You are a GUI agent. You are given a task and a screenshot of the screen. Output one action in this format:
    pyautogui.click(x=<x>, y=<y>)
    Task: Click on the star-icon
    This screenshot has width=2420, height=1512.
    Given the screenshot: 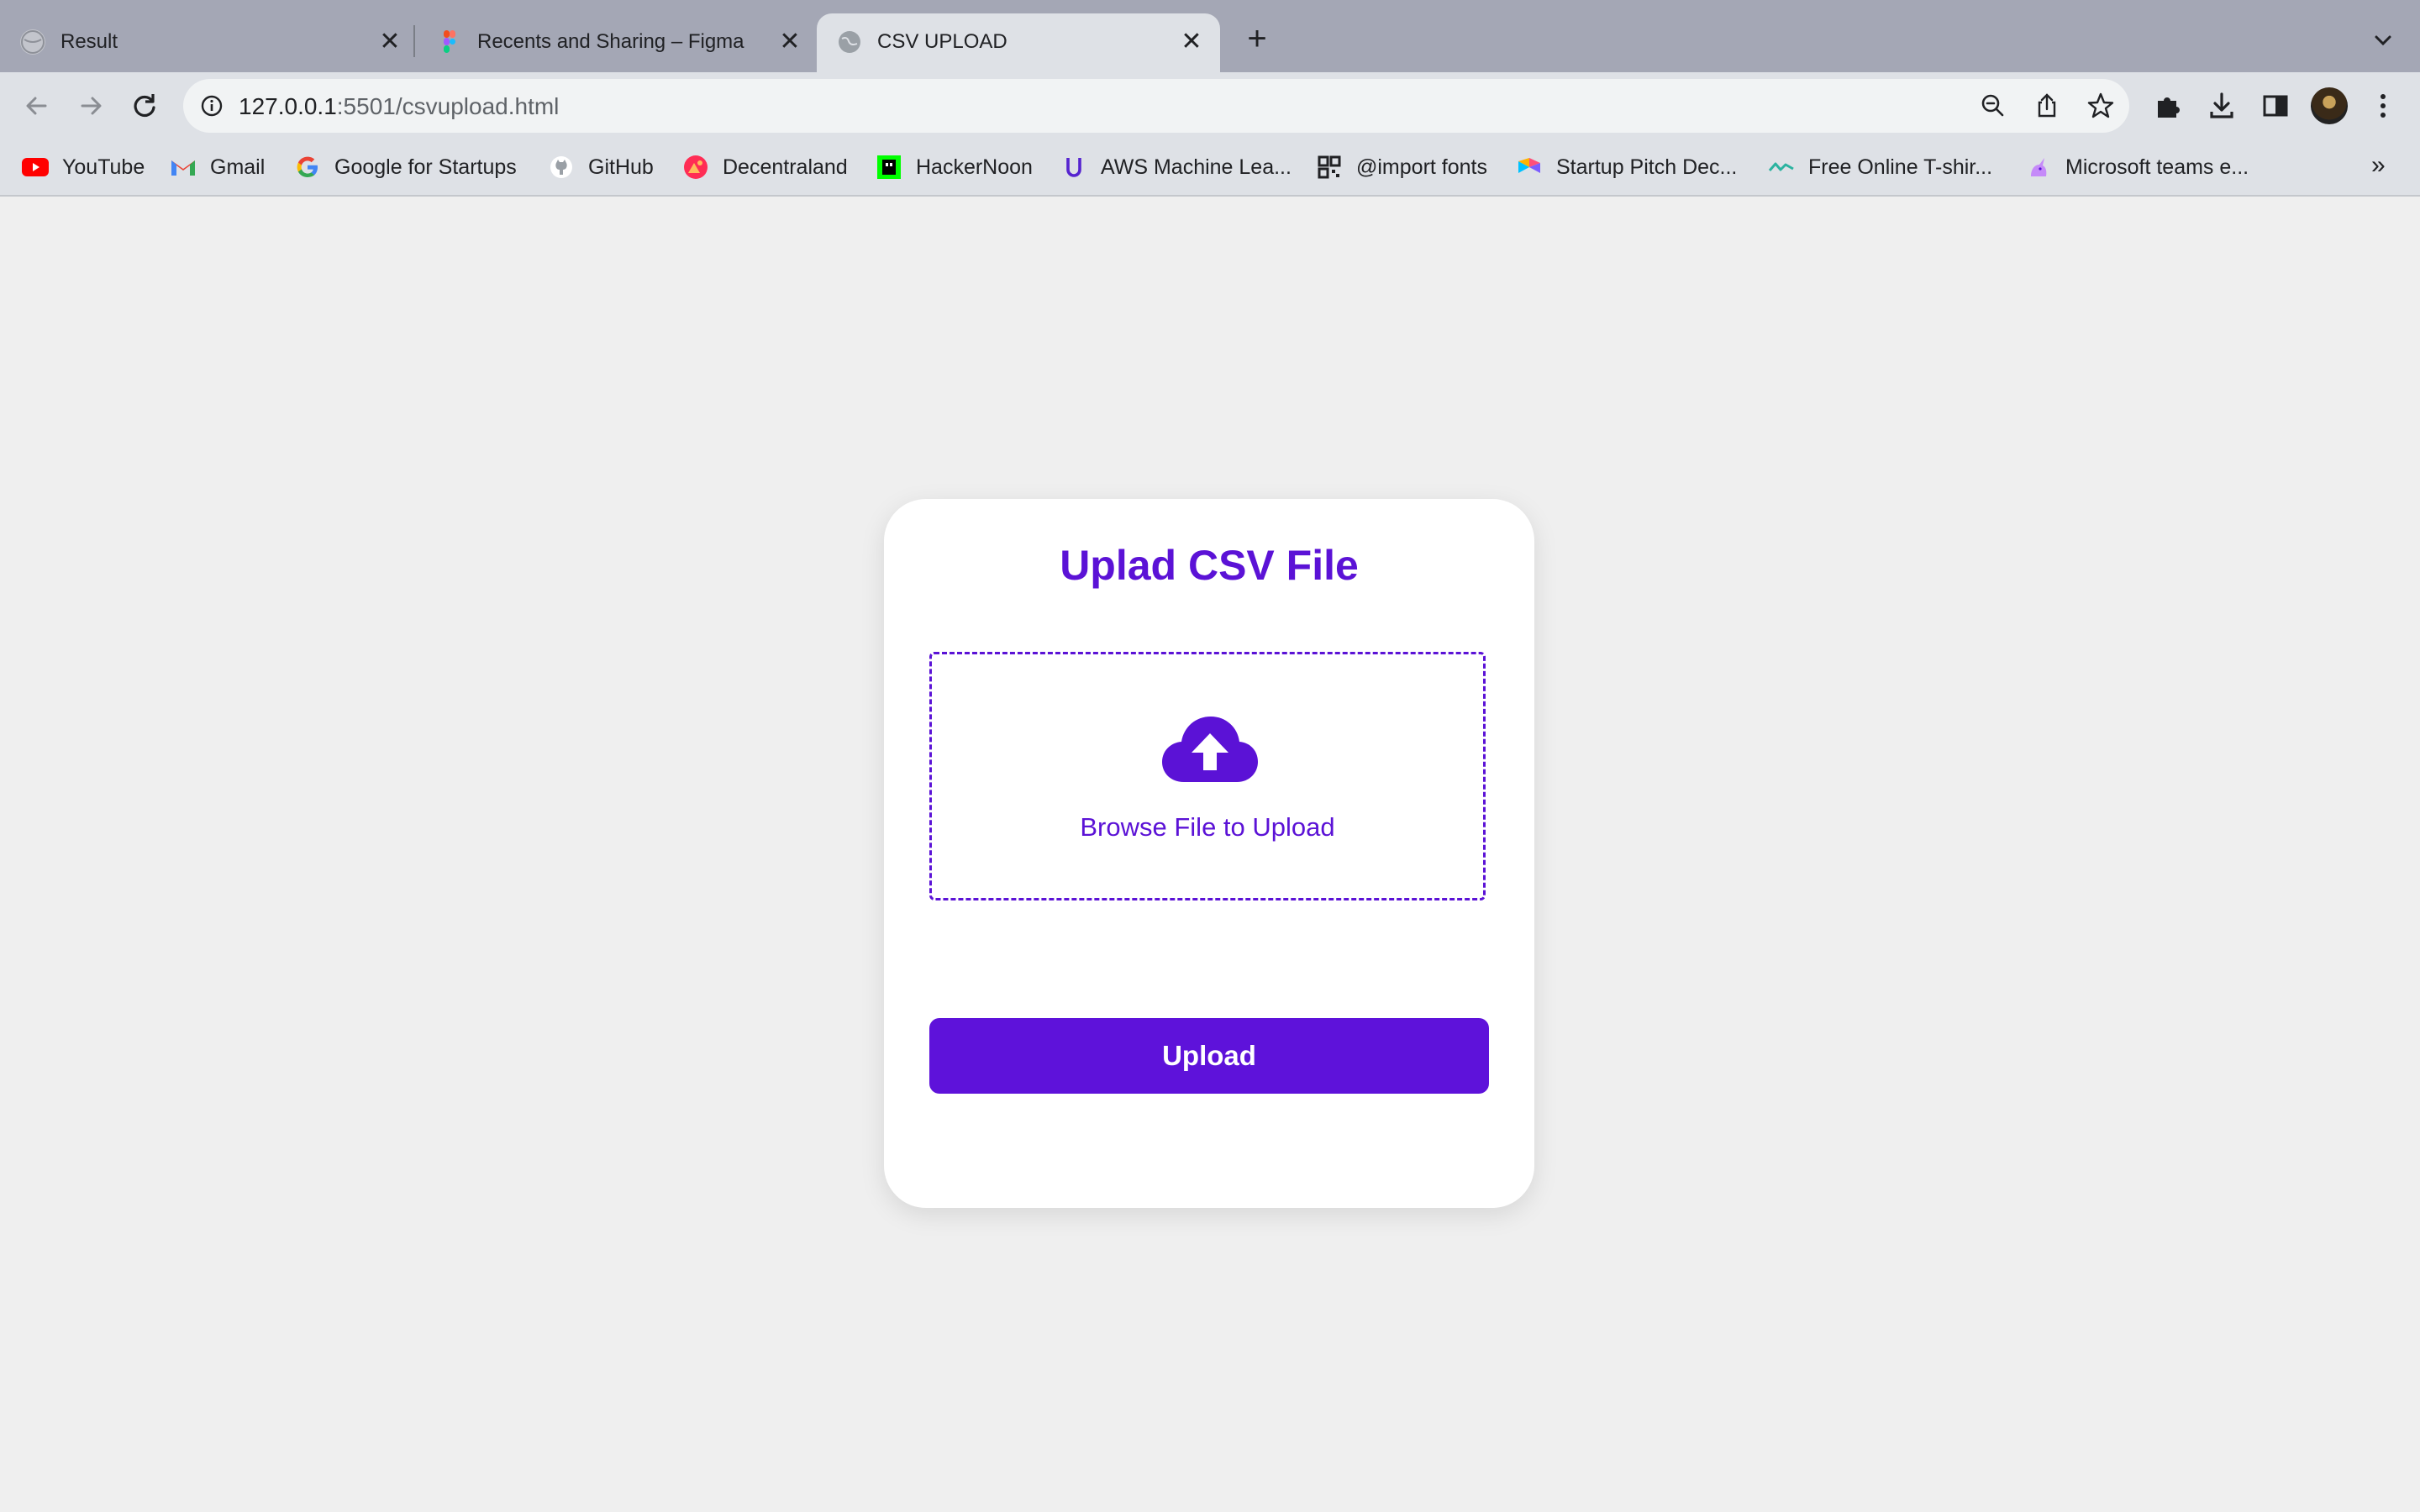 What is the action you would take?
    pyautogui.click(x=2101, y=106)
    